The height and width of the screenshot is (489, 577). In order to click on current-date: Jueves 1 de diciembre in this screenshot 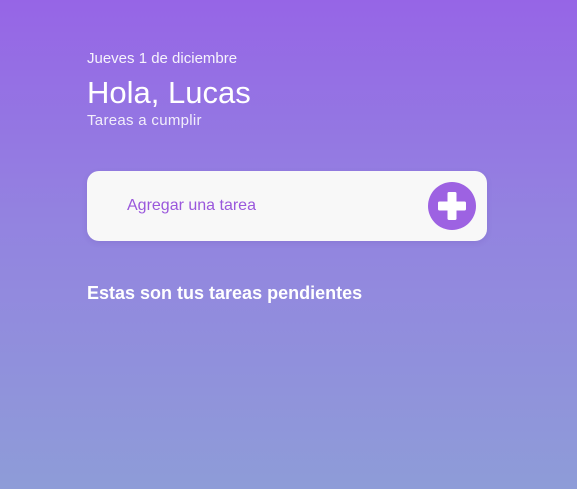, I will do `click(162, 58)`.